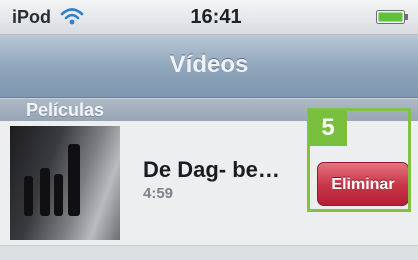 This screenshot has width=418, height=260. I want to click on clock: 16:41, so click(216, 17).